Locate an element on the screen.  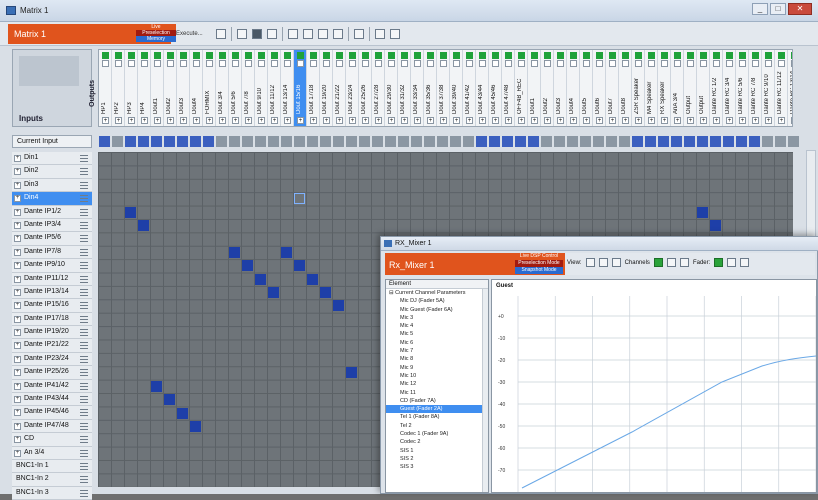
output-column: Dout 37/38 + is located at coordinates (443, 88).